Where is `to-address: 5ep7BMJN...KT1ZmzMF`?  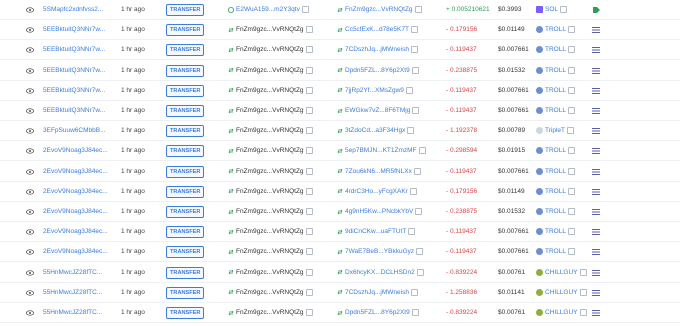
to-address: 5ep7BMJN...KT1ZmzMF is located at coordinates (381, 151).